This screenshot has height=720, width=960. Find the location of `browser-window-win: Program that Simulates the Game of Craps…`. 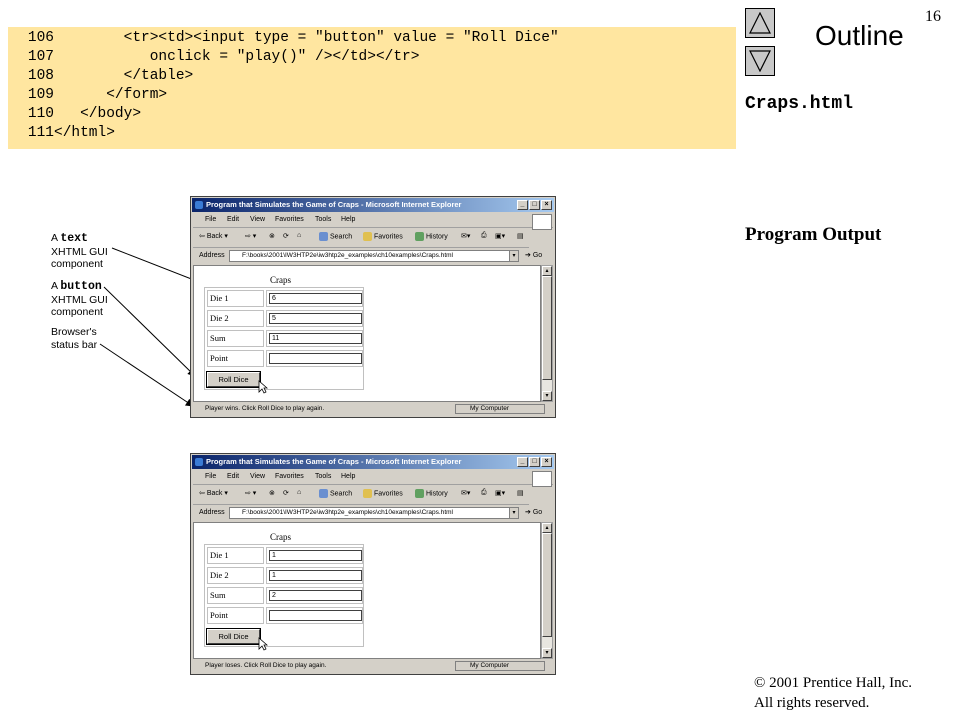

browser-window-win: Program that Simulates the Game of Craps… is located at coordinates (373, 307).